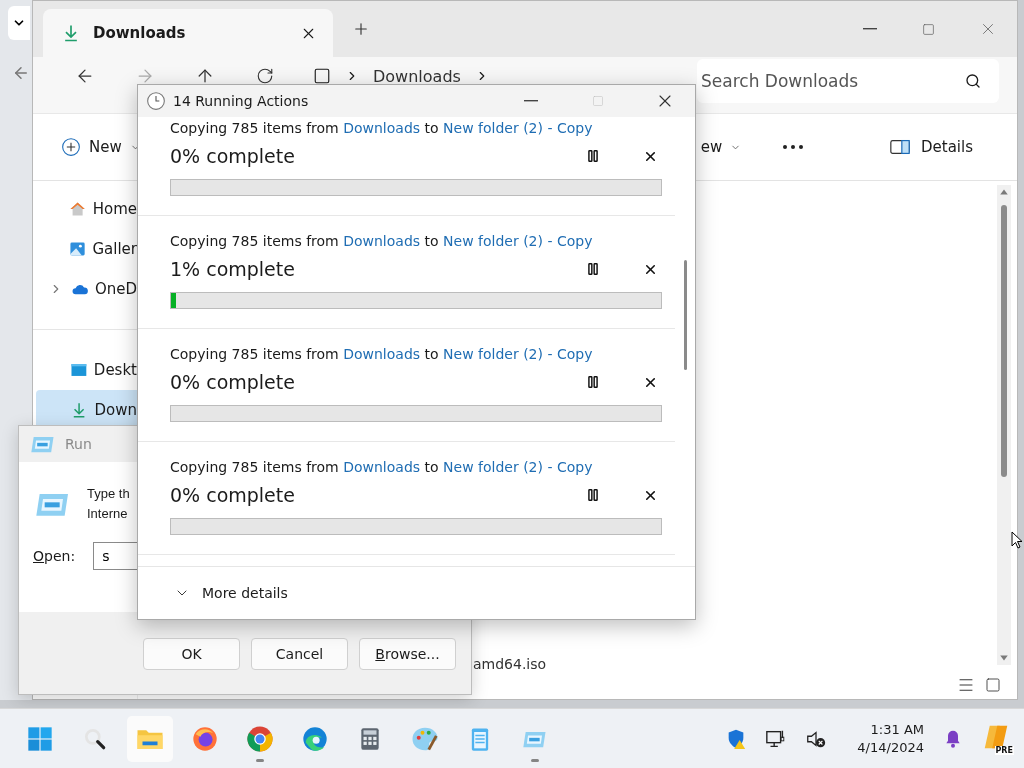 The width and height of the screenshot is (1024, 768). I want to click on preview-badge: PRE, so click(1004, 750).